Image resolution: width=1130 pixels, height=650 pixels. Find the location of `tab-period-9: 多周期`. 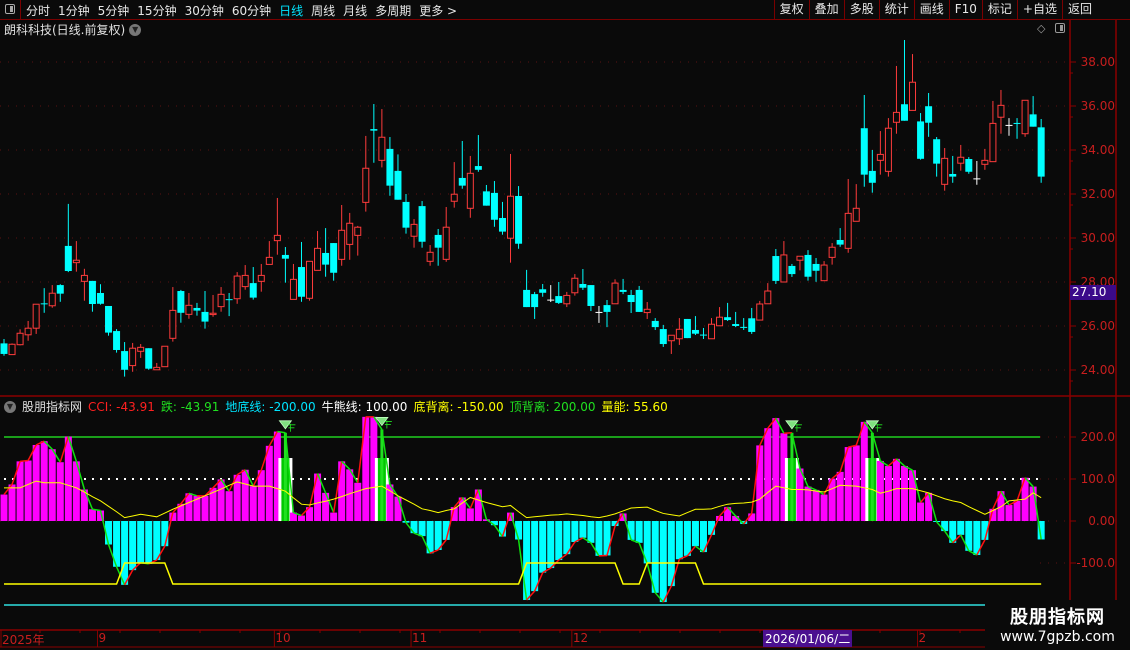

tab-period-9: 多周期 is located at coordinates (393, 10).